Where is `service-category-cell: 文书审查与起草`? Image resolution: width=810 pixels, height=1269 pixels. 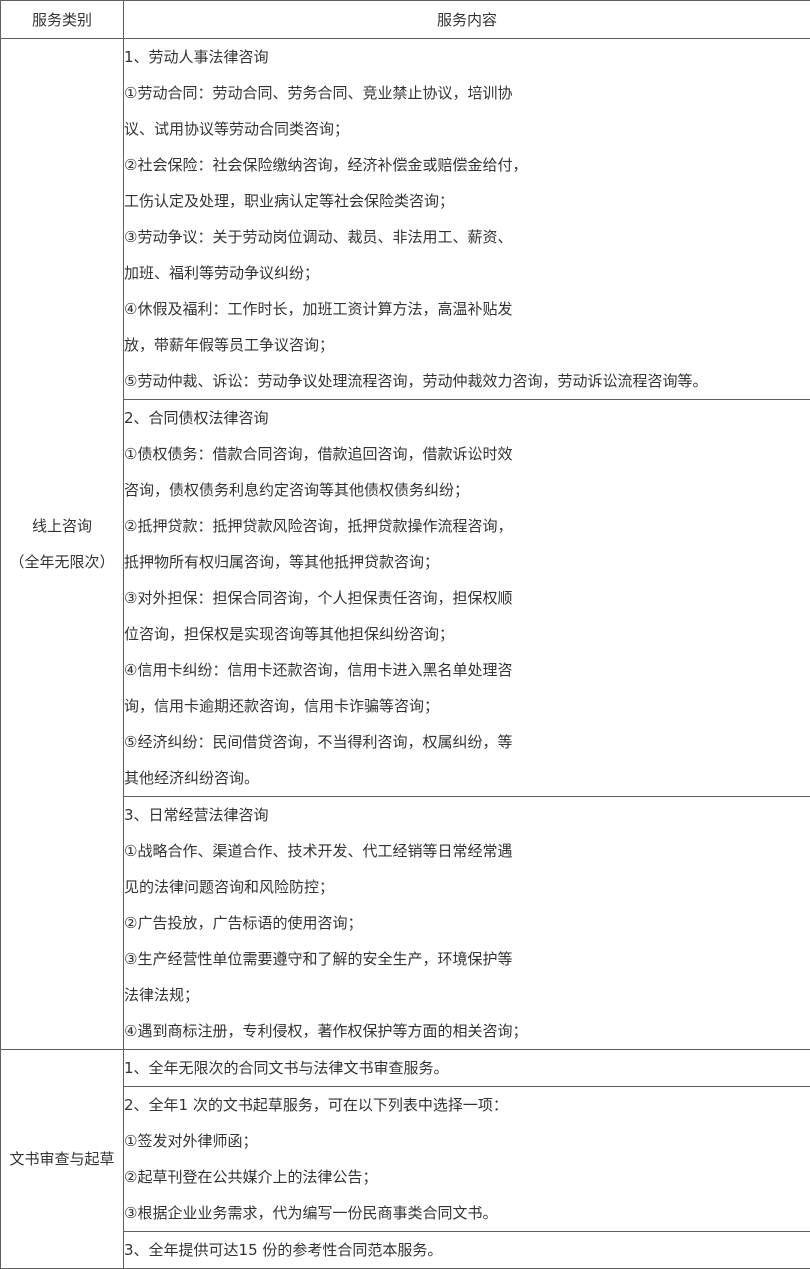 service-category-cell: 文书审查与起草 is located at coordinates (62, 1159).